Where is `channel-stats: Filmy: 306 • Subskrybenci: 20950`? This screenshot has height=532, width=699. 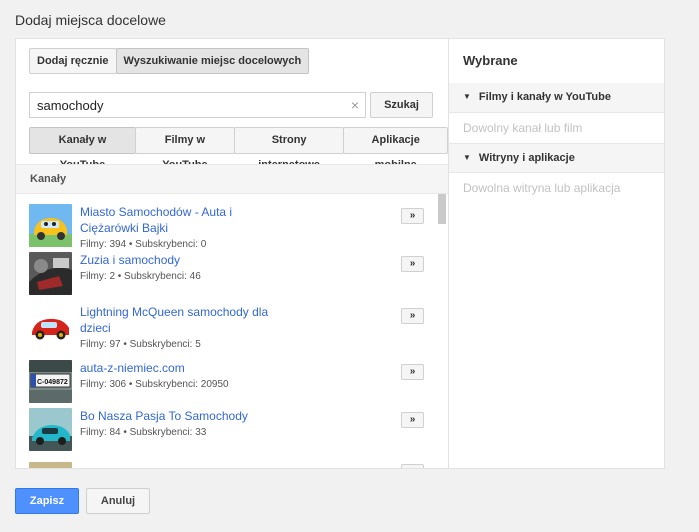 channel-stats: Filmy: 306 • Subskrybenci: 20950 is located at coordinates (154, 384).